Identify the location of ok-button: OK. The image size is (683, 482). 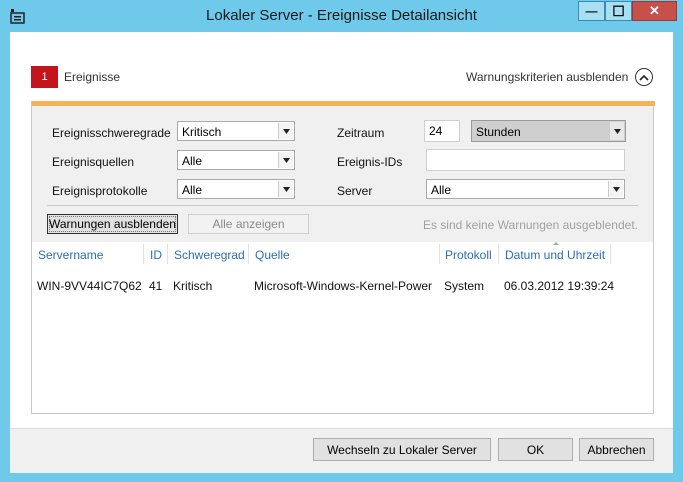
(535, 449).